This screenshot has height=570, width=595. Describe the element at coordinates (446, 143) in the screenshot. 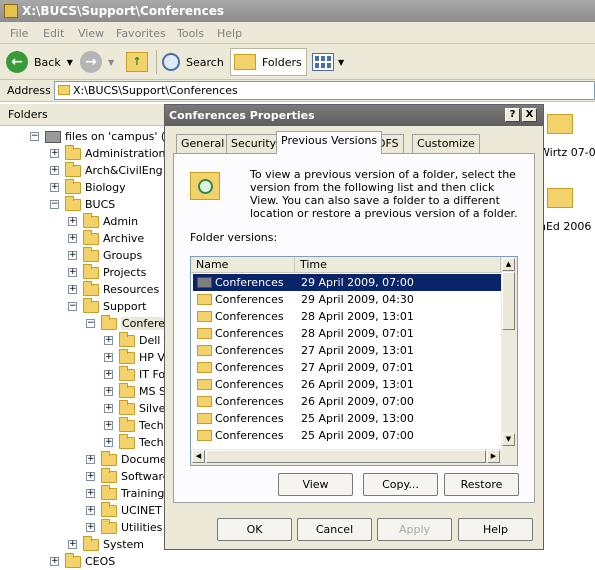

I see `tab-customize: Customize` at that location.